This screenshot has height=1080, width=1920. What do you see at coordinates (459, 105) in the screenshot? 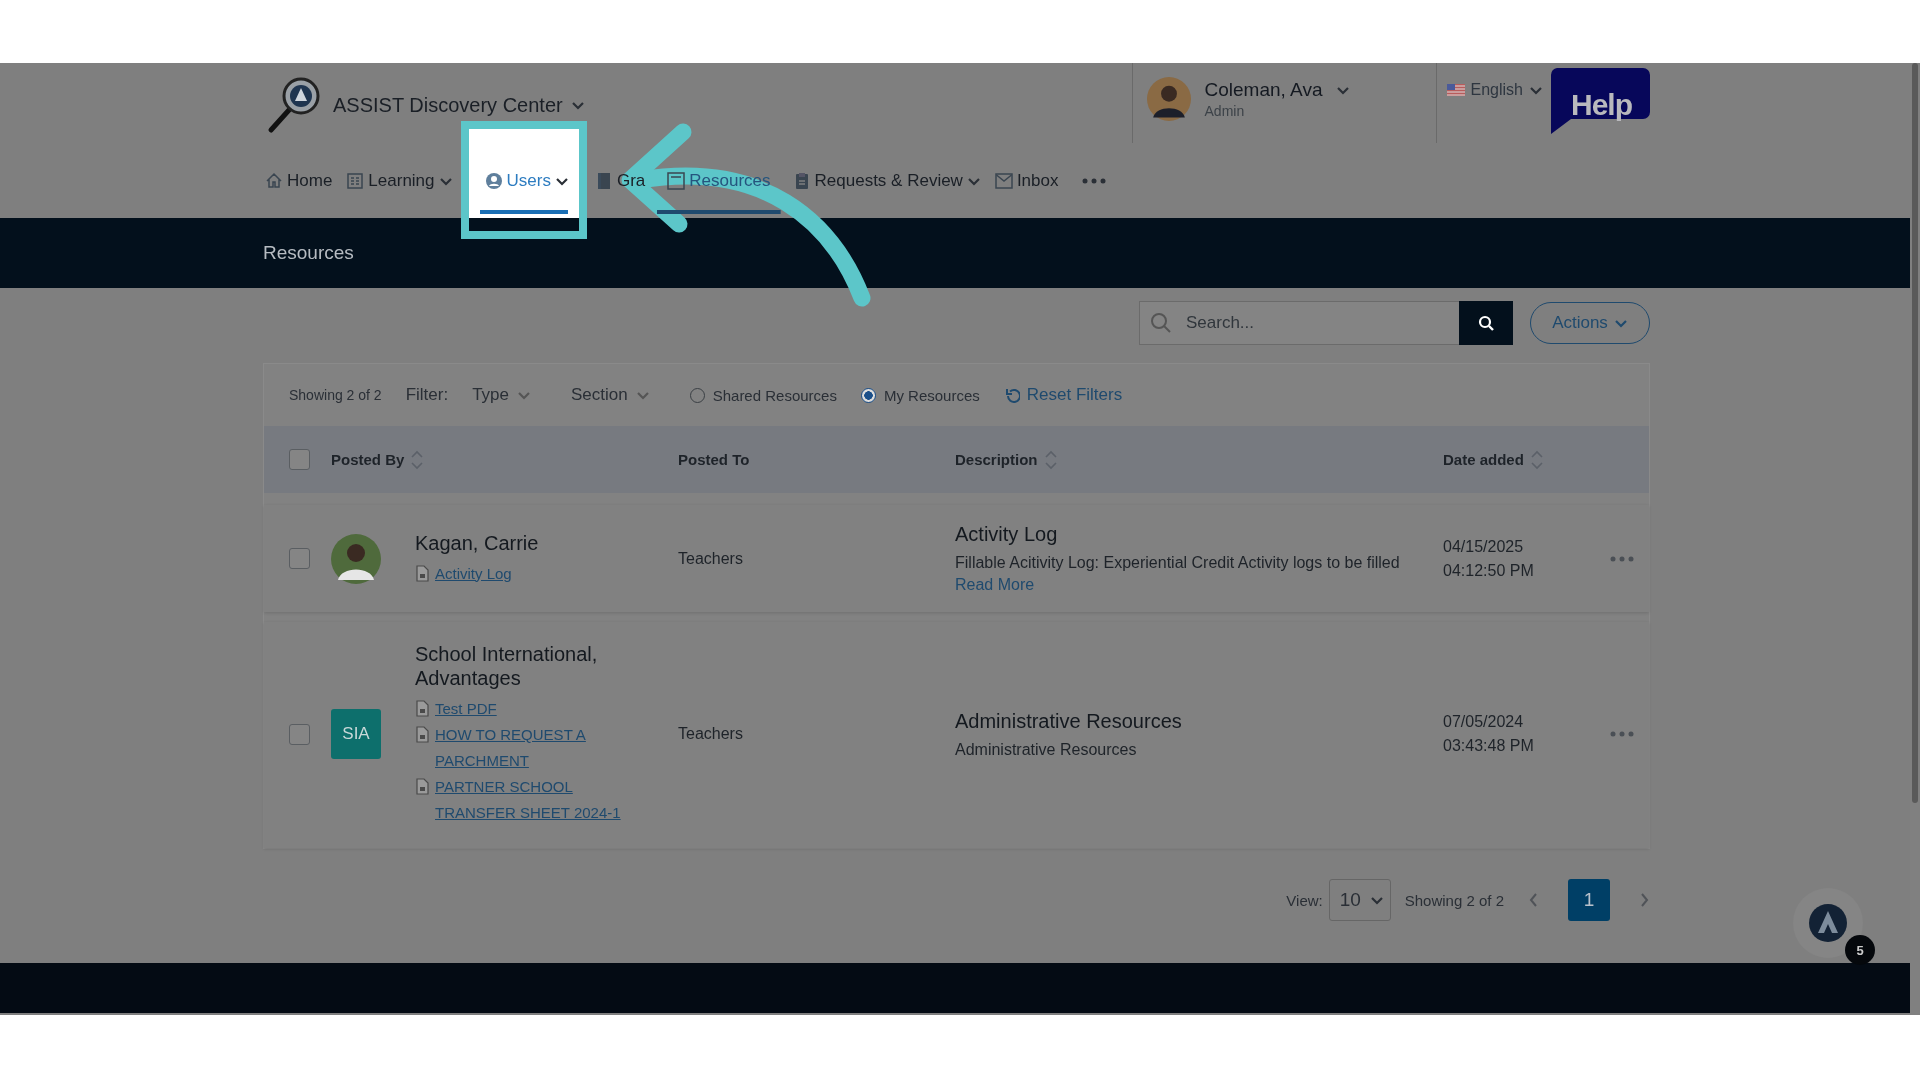
I see `app-title-menu: ASSIST Discovery Center` at bounding box center [459, 105].